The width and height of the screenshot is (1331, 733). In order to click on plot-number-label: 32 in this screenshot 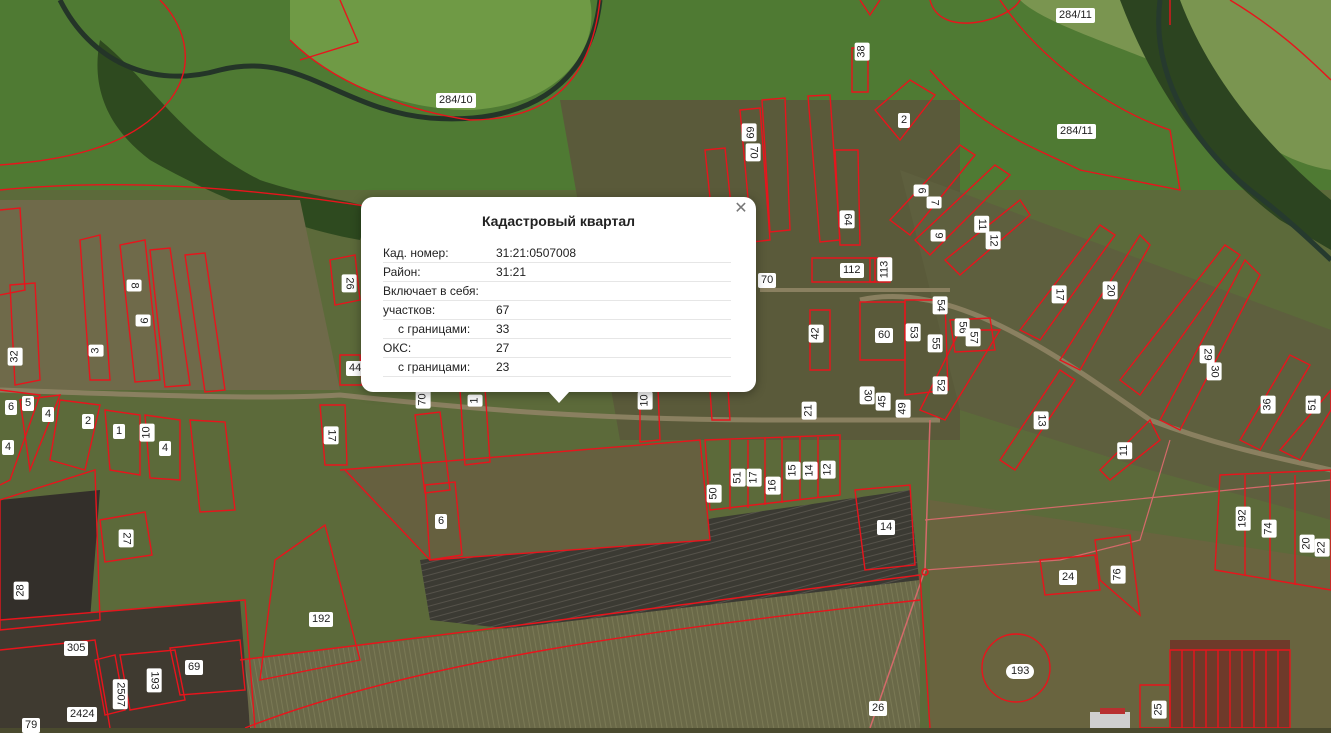, I will do `click(15, 356)`.